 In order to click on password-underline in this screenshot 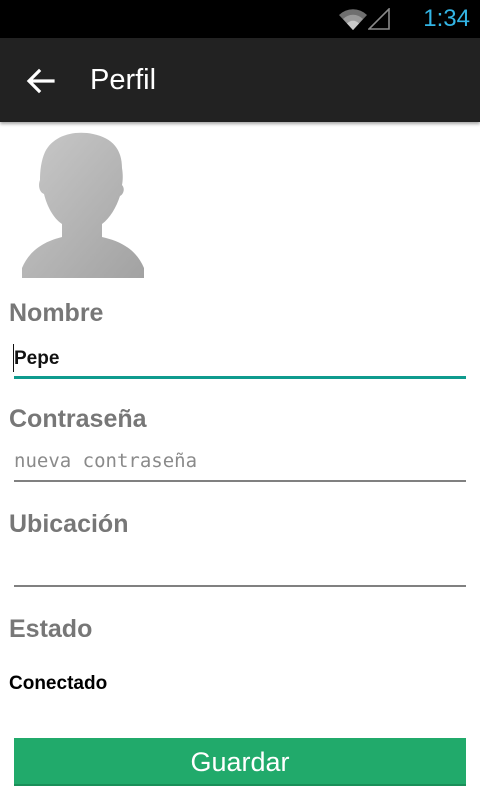, I will do `click(240, 481)`.